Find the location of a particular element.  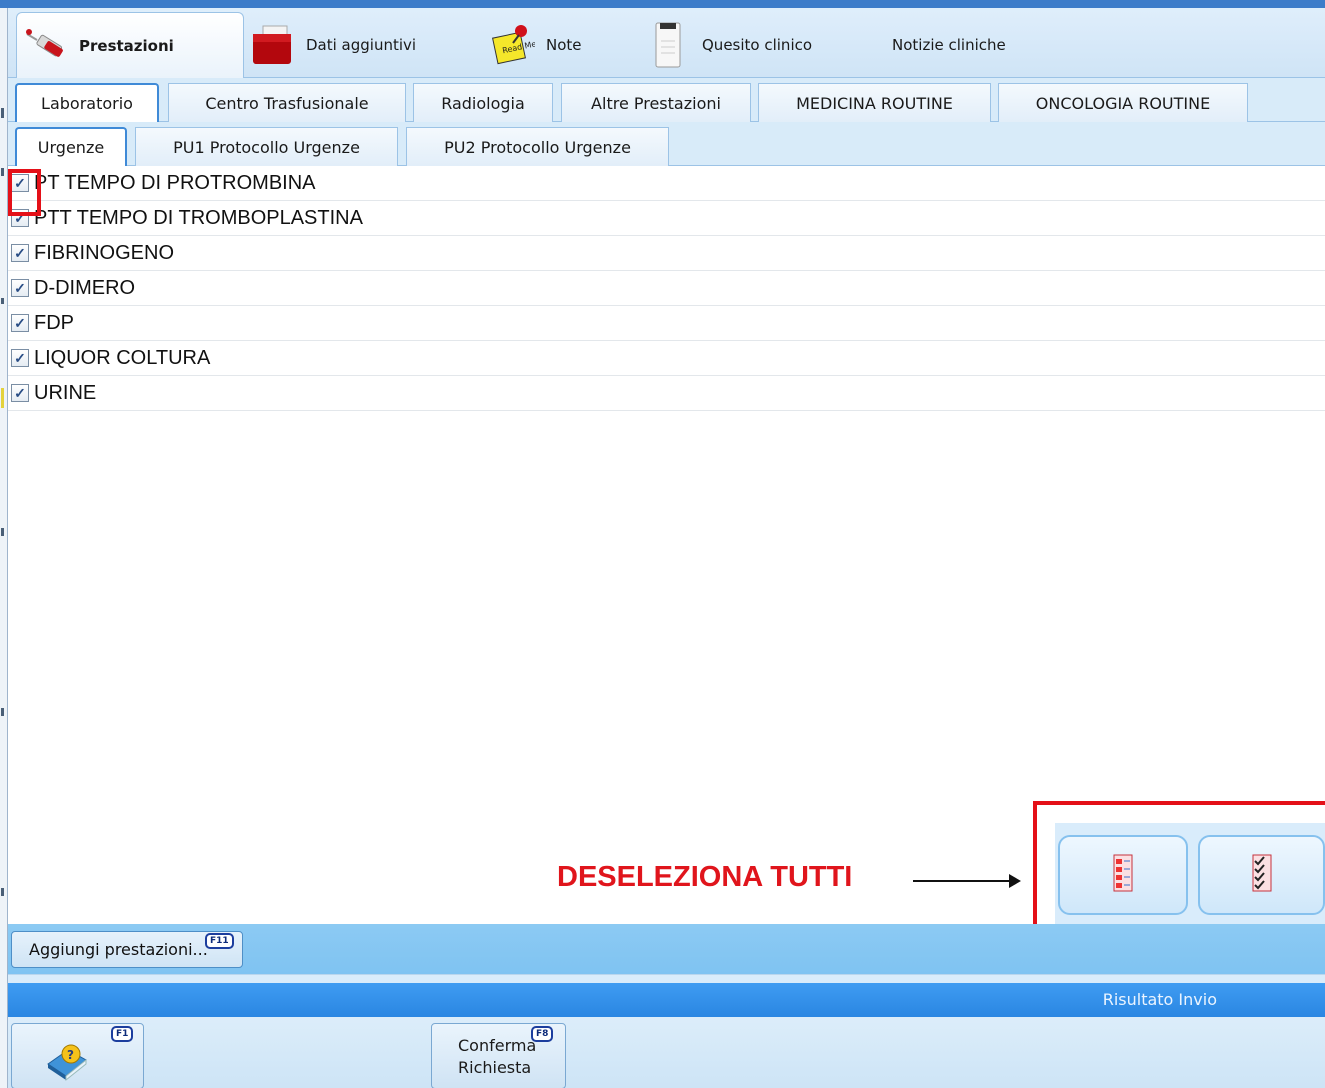

bottom-toolbar: ? F1 Conferma Richiesta F8 is located at coordinates (666, 1052).